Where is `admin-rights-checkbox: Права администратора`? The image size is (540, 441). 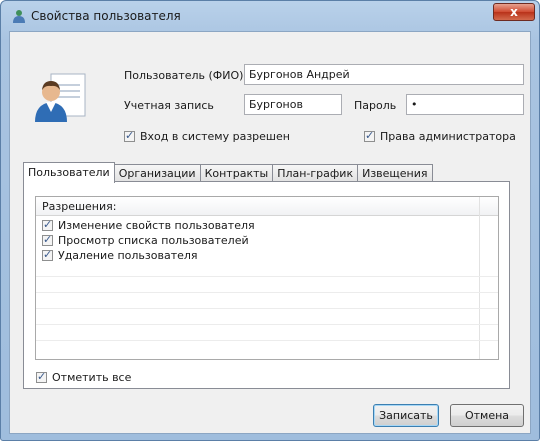 admin-rights-checkbox: Права администратора is located at coordinates (440, 136).